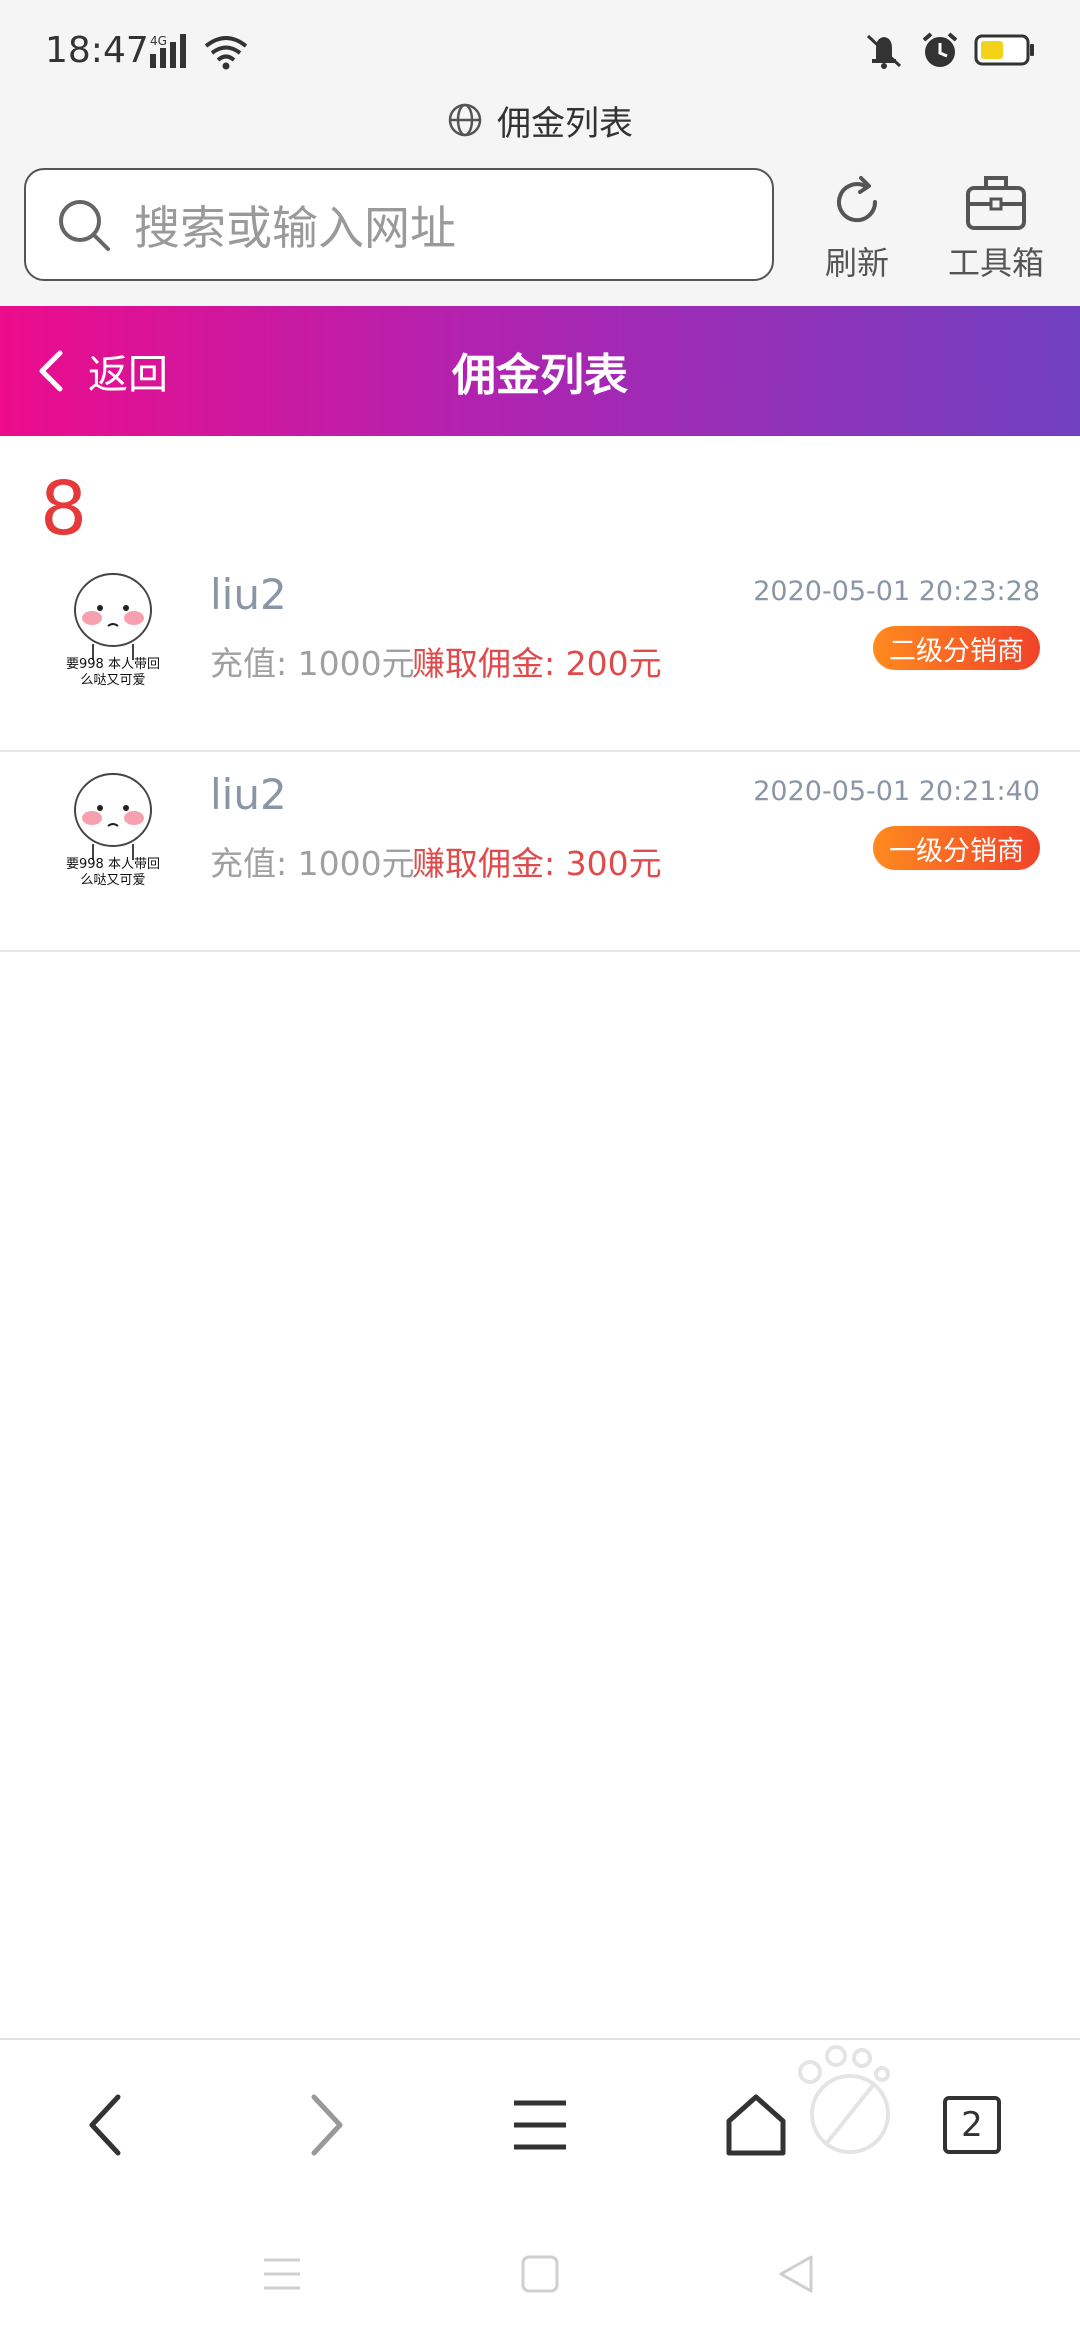 This screenshot has height=2340, width=1080. Describe the element at coordinates (168, 51) in the screenshot. I see `signal-icon: 4G` at that location.